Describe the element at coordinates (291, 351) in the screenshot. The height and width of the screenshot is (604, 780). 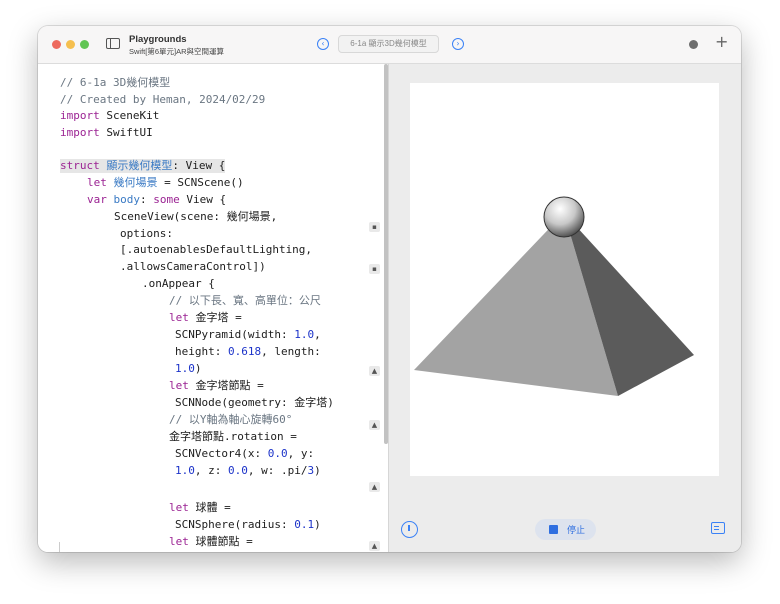
I see `code-text: , length:` at that location.